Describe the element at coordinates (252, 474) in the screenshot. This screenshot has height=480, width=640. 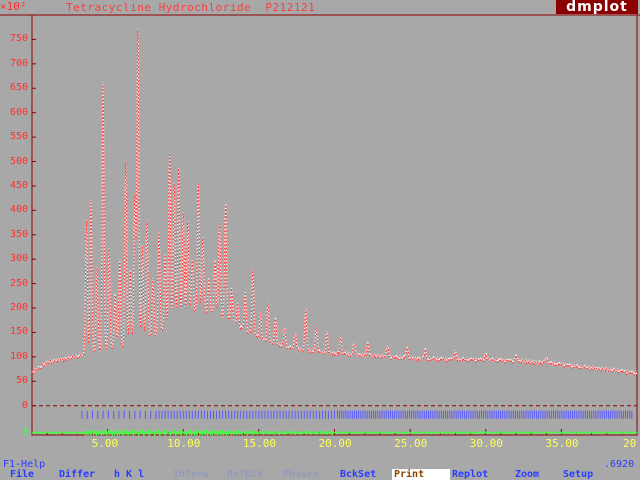
I see `menu-item-refbck: RefBck` at that location.